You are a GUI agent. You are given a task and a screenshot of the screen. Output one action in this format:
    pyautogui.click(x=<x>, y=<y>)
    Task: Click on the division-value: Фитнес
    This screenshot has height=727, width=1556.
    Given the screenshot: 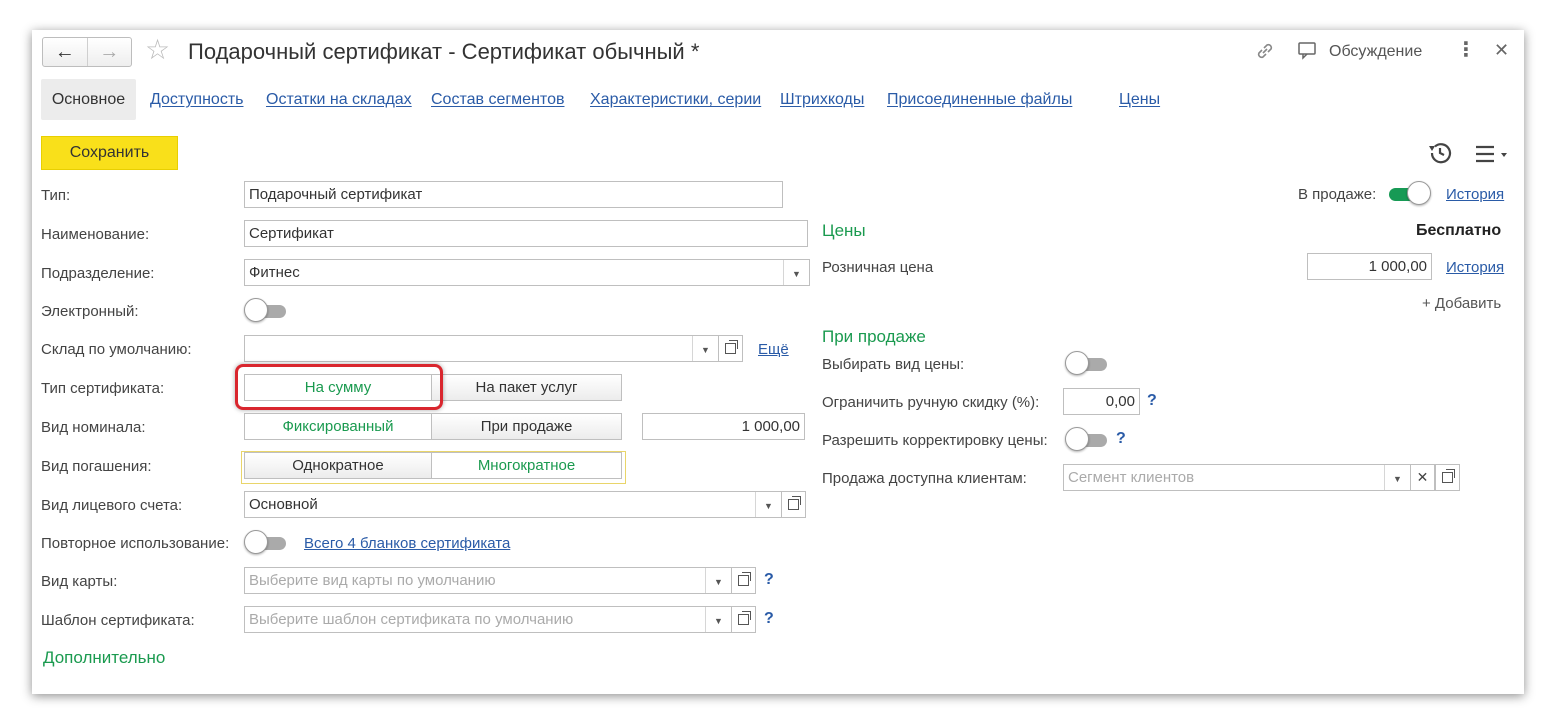 What is the action you would take?
    pyautogui.click(x=274, y=272)
    